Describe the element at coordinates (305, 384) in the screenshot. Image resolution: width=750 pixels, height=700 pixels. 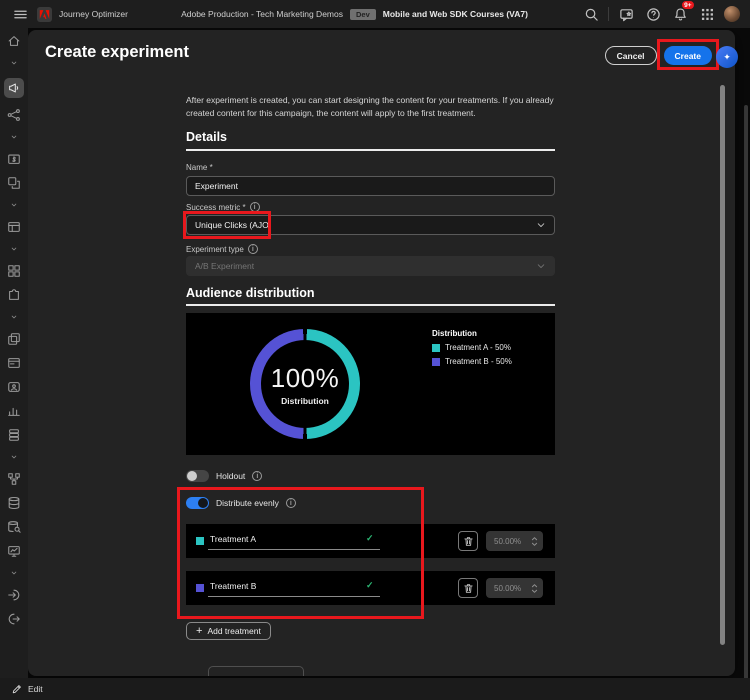
I see `donut-center-label: 100% Distribution` at that location.